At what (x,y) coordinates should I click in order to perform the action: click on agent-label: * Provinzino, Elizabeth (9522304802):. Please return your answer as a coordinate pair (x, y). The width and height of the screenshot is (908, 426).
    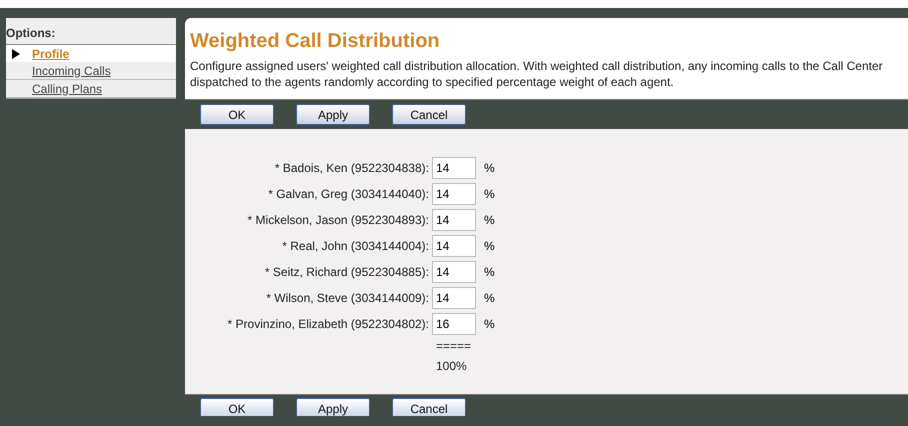
    Looking at the image, I should click on (328, 324).